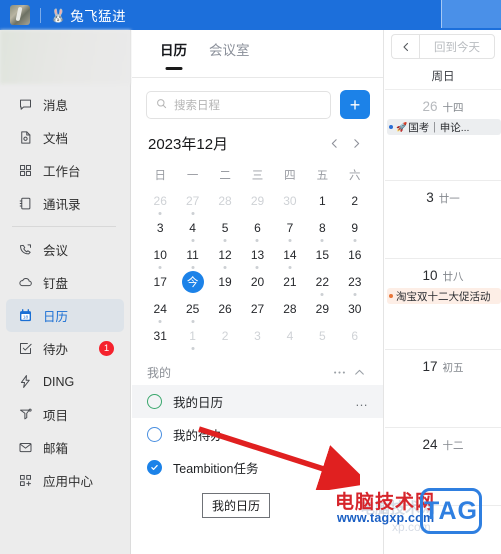  What do you see at coordinates (20, 15) in the screenshot?
I see `avatar` at bounding box center [20, 15].